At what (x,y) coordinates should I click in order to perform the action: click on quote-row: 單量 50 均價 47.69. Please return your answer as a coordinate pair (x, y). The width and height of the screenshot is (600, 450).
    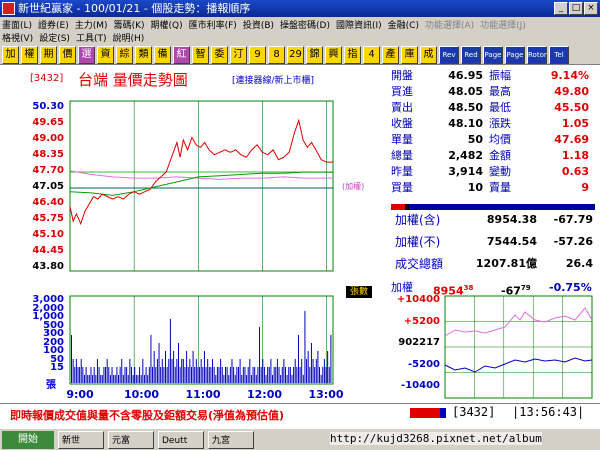
    Looking at the image, I should click on (490, 140).